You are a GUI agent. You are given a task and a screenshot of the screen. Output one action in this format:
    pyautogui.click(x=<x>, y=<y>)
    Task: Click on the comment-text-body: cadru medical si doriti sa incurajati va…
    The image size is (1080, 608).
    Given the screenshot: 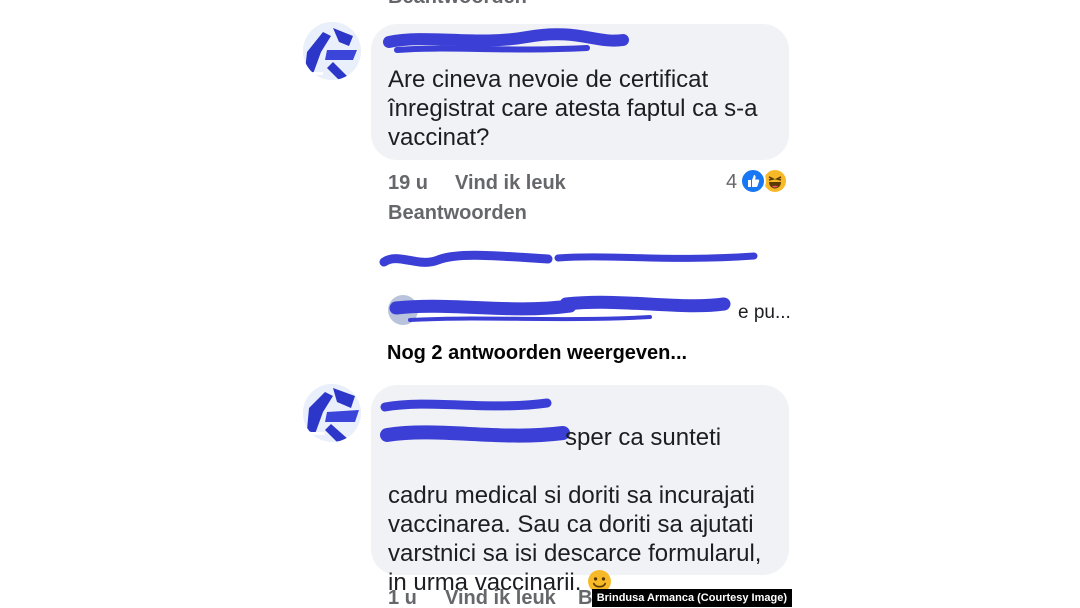 What is the action you would take?
    pyautogui.click(x=575, y=539)
    